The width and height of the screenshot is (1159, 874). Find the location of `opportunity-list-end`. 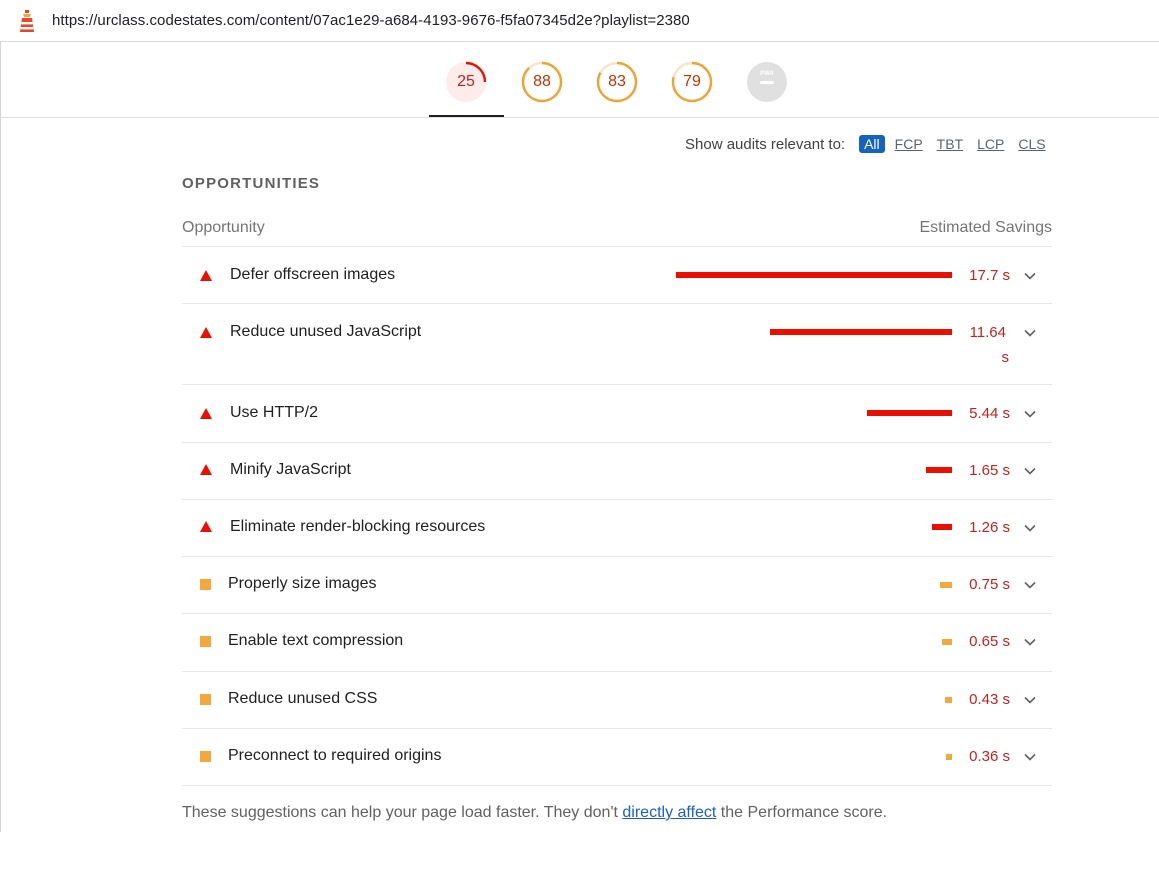

opportunity-list-end is located at coordinates (617, 785).